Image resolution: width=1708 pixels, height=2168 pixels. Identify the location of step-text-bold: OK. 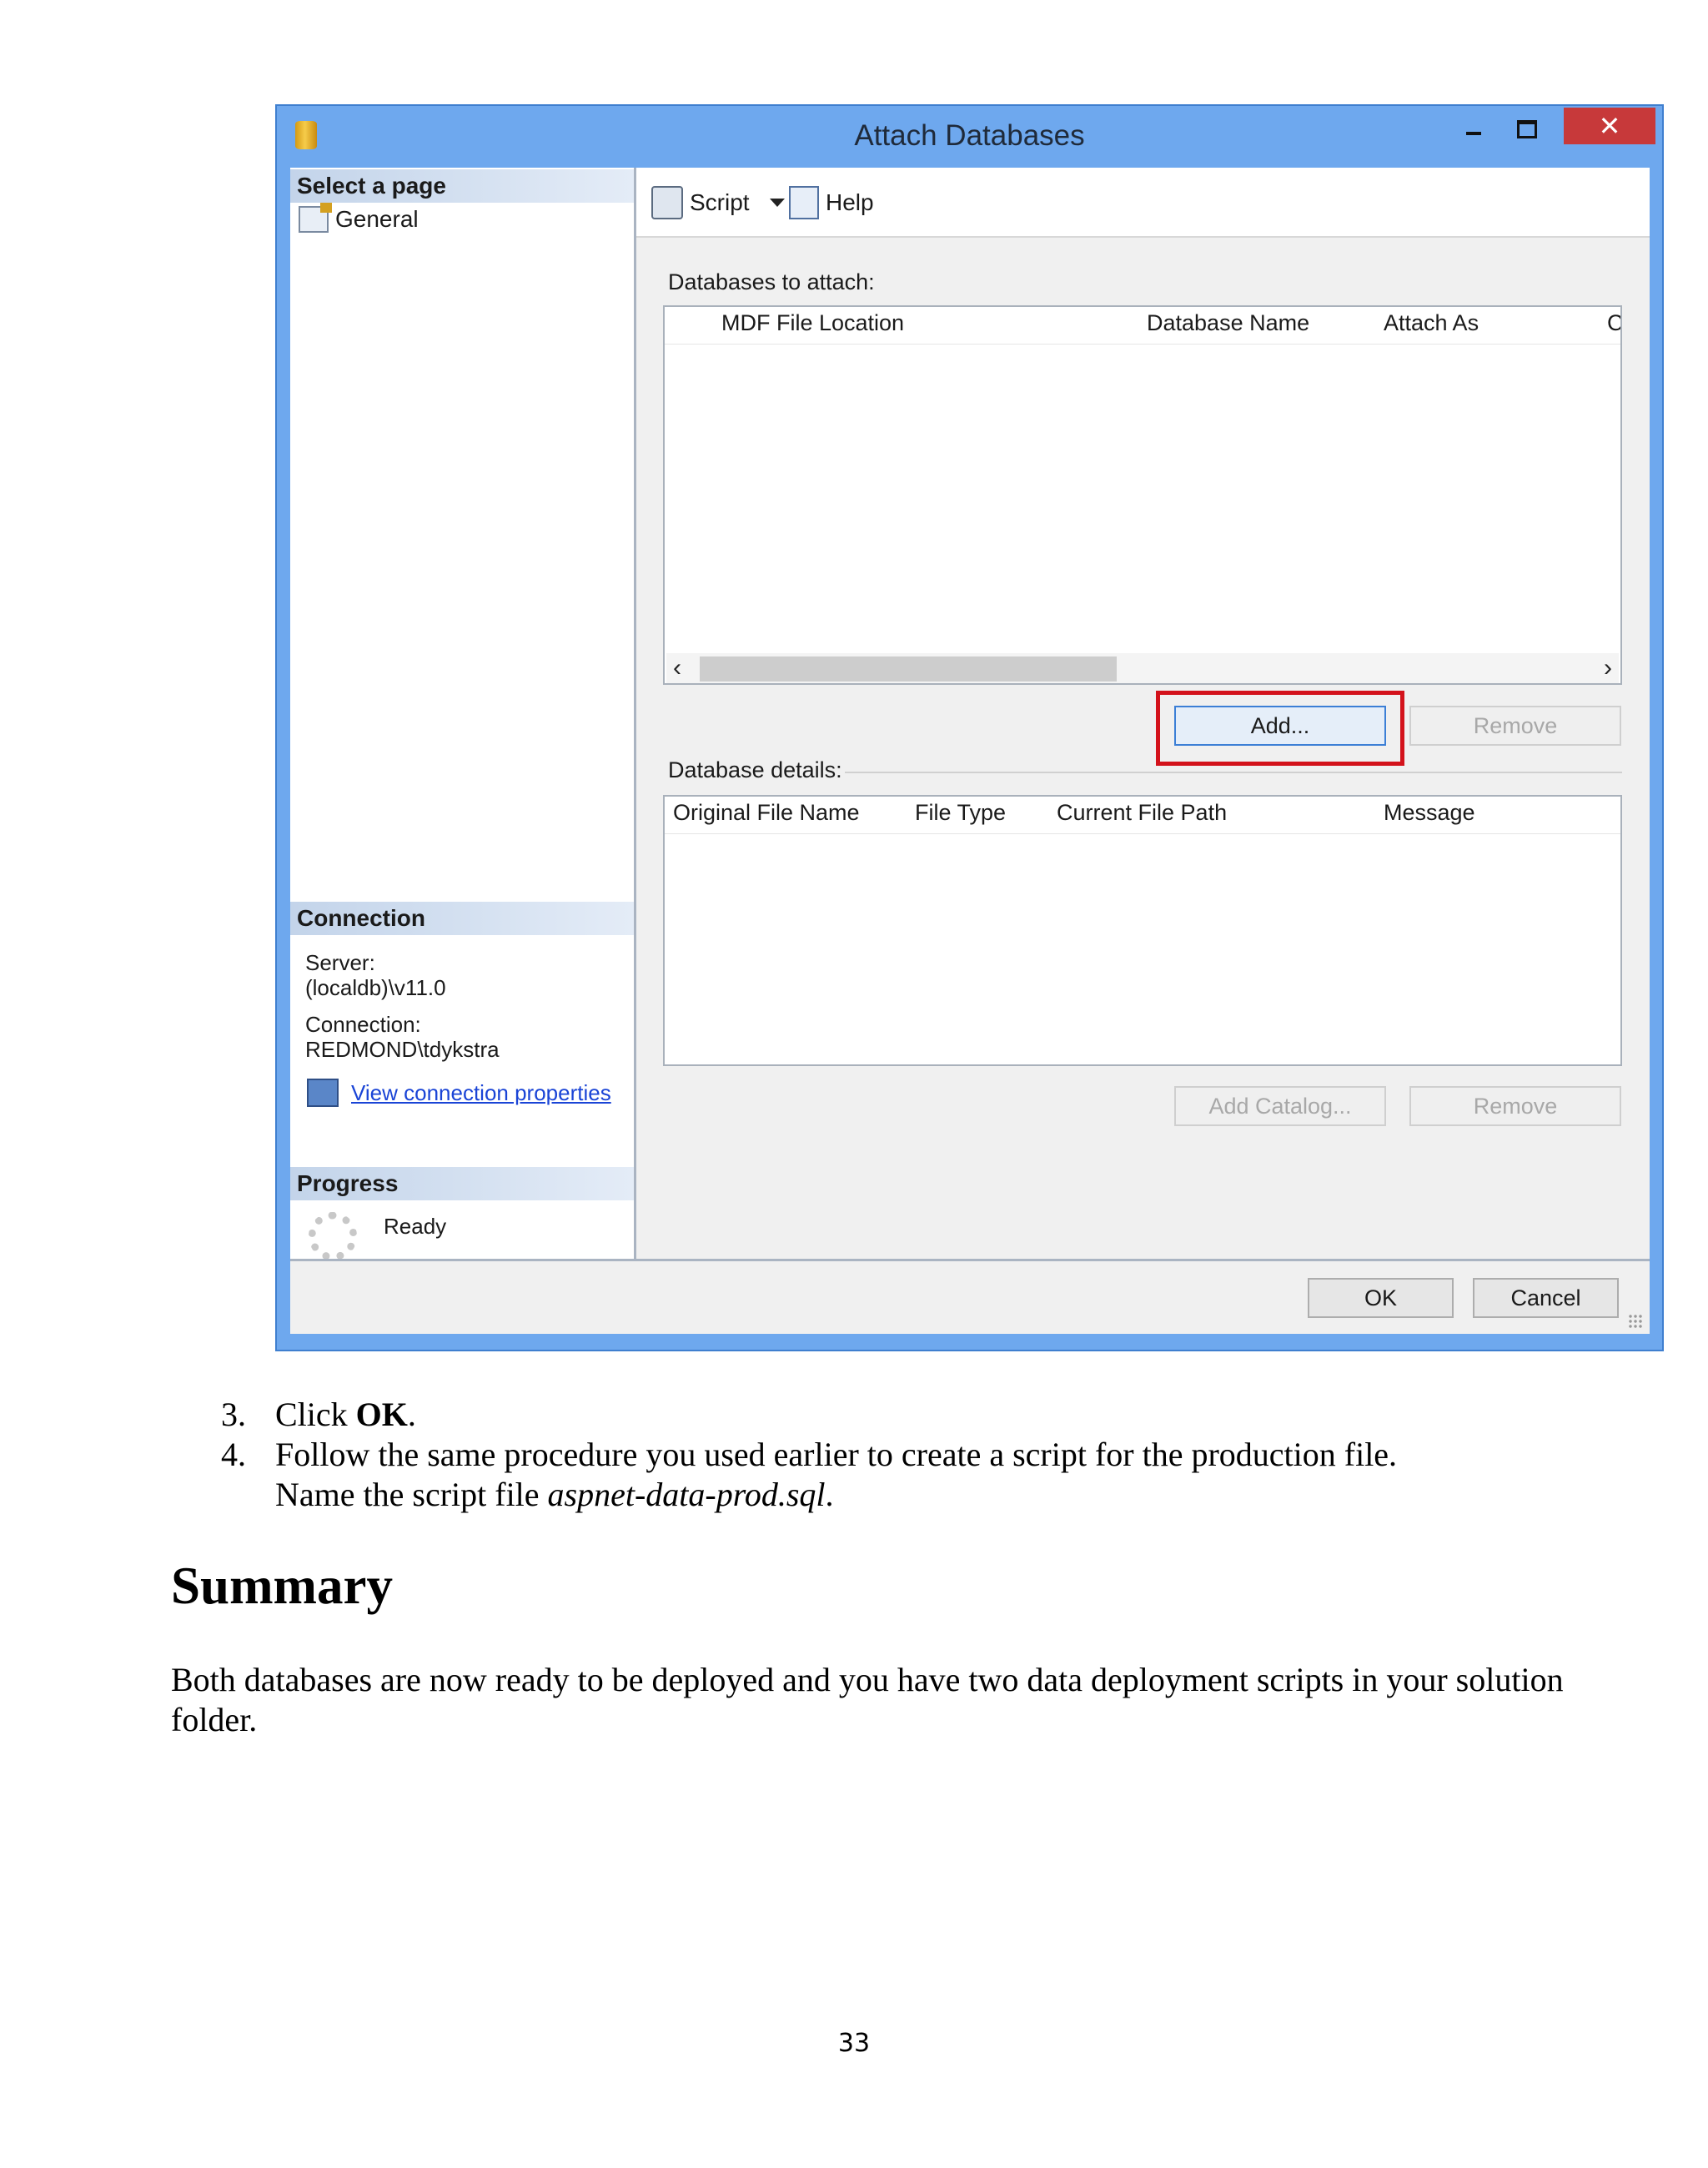
(381, 1415).